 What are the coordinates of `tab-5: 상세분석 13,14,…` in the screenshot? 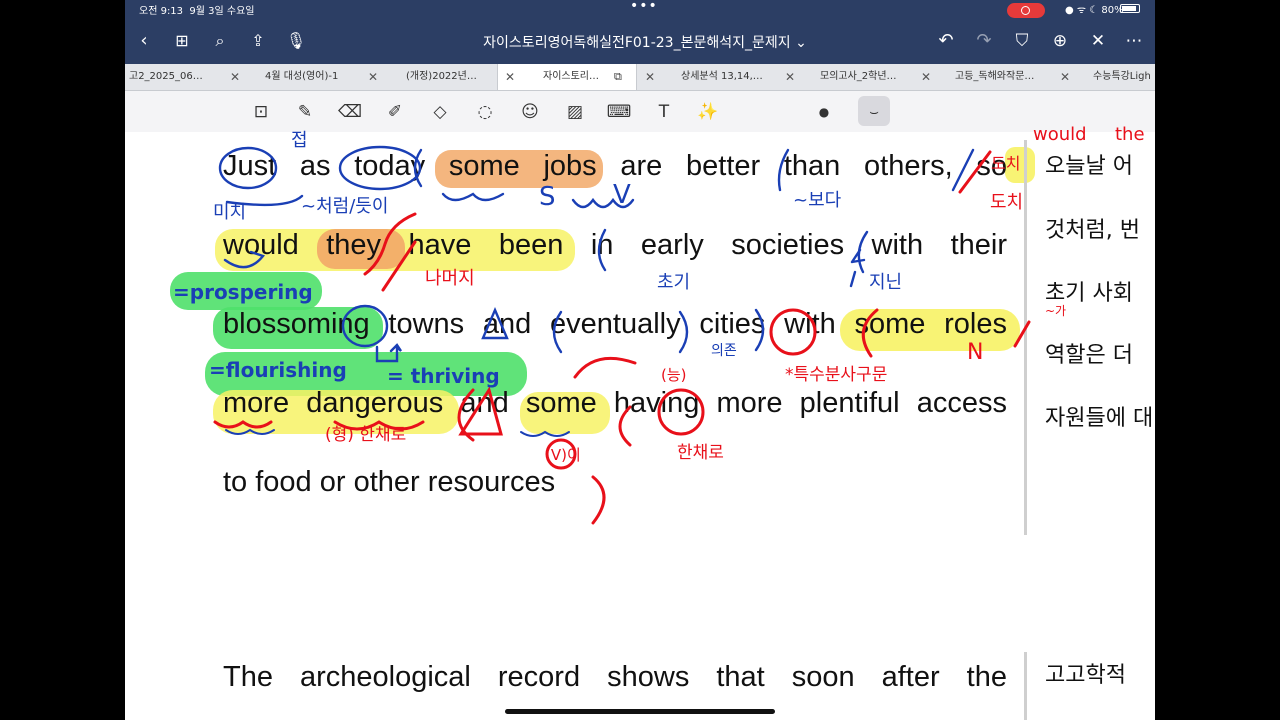 It's located at (722, 77).